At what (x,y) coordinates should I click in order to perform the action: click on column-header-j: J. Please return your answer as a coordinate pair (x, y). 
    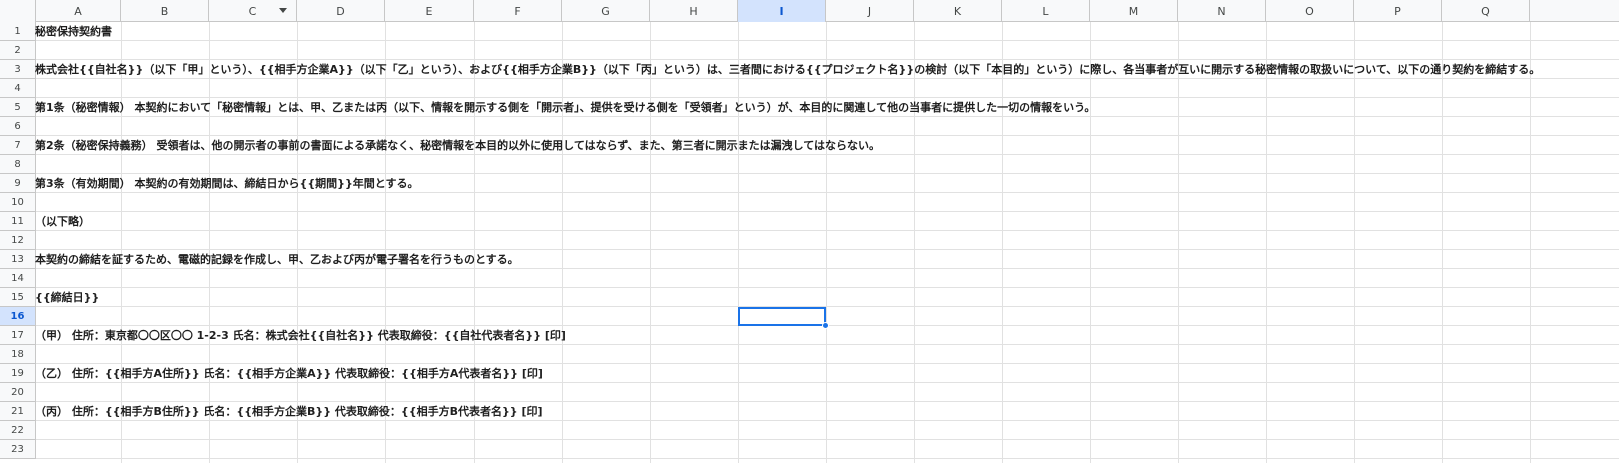
    Looking at the image, I should click on (870, 11).